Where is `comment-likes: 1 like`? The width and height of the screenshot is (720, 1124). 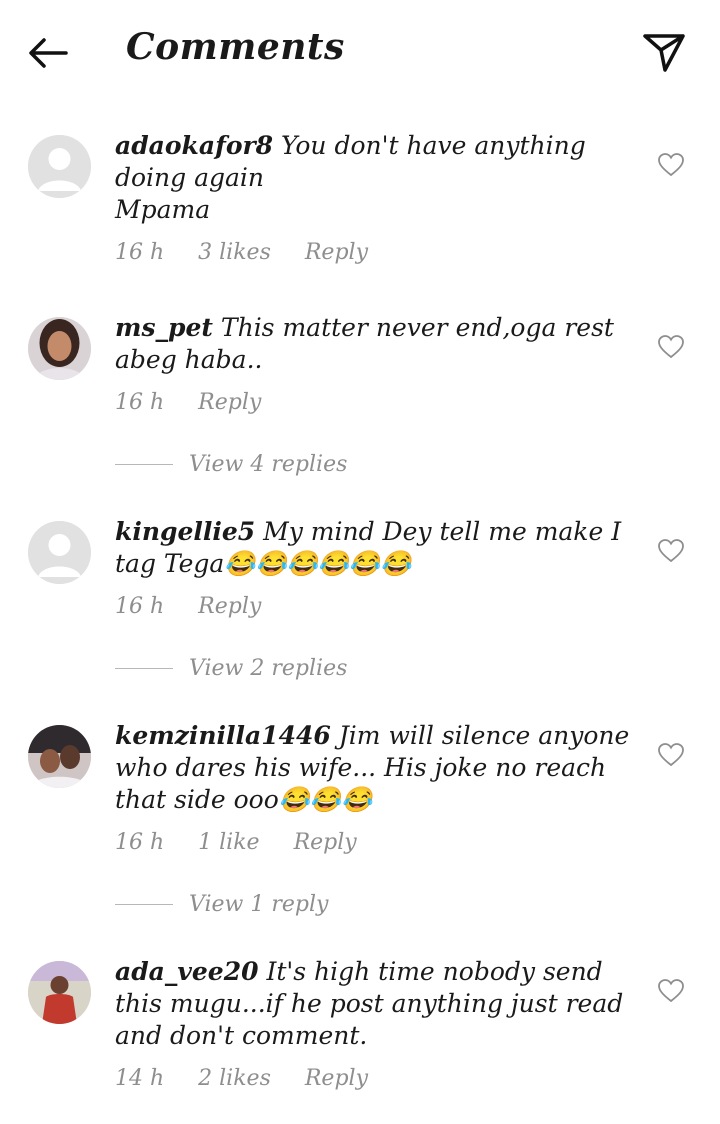 comment-likes: 1 like is located at coordinates (228, 842).